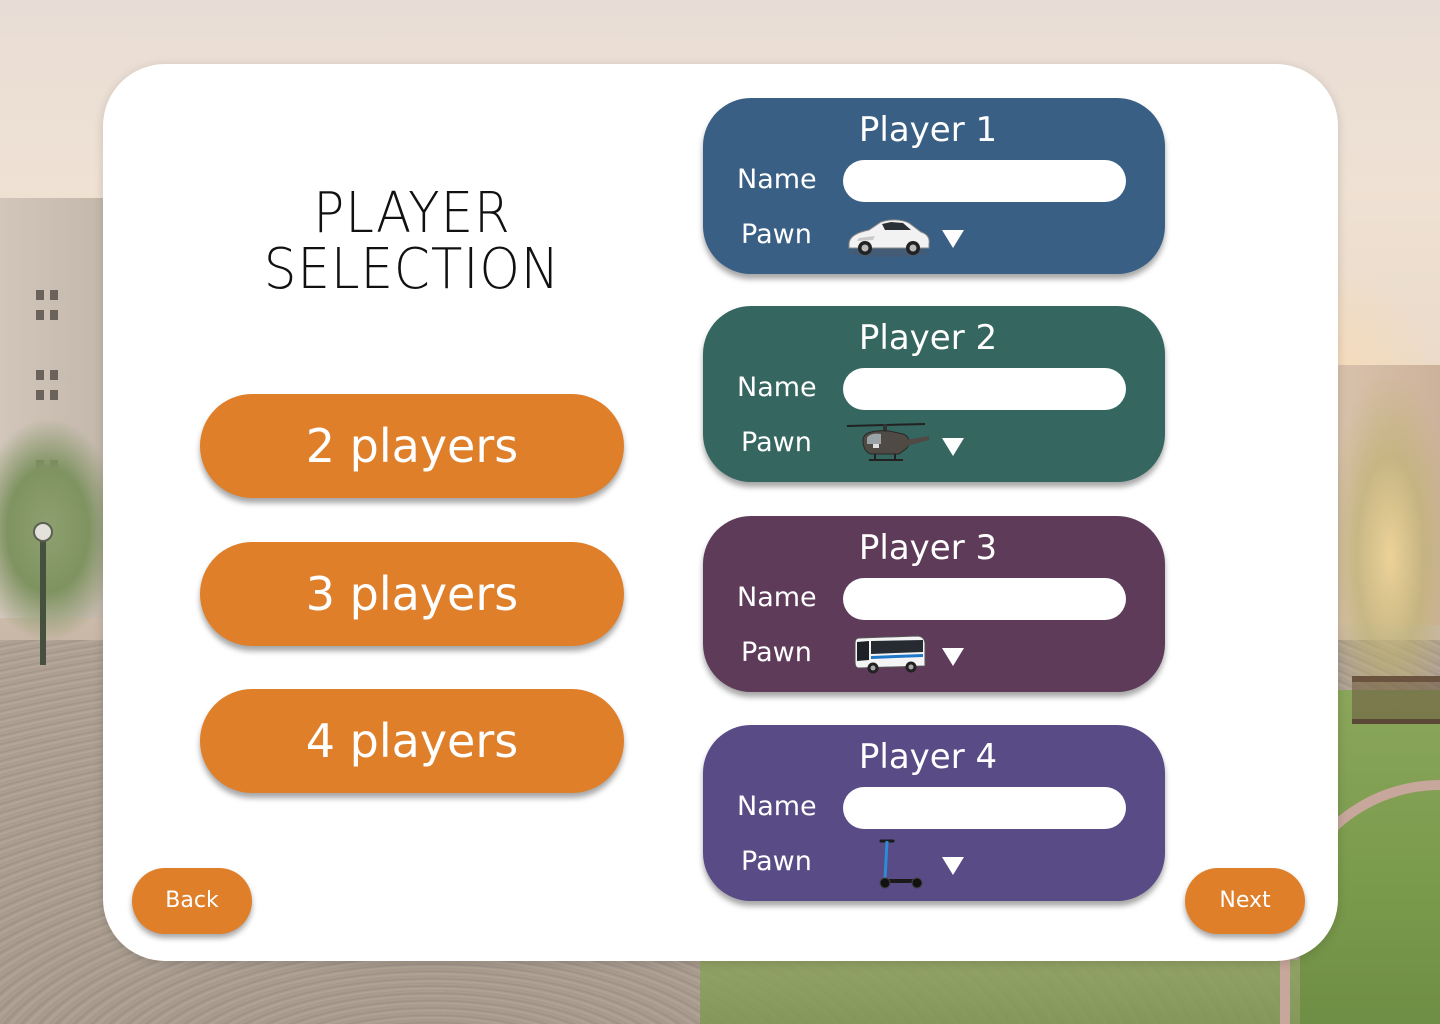 The height and width of the screenshot is (1024, 1440). What do you see at coordinates (953, 239) in the screenshot?
I see `player-1-pawn-dropdown-icon` at bounding box center [953, 239].